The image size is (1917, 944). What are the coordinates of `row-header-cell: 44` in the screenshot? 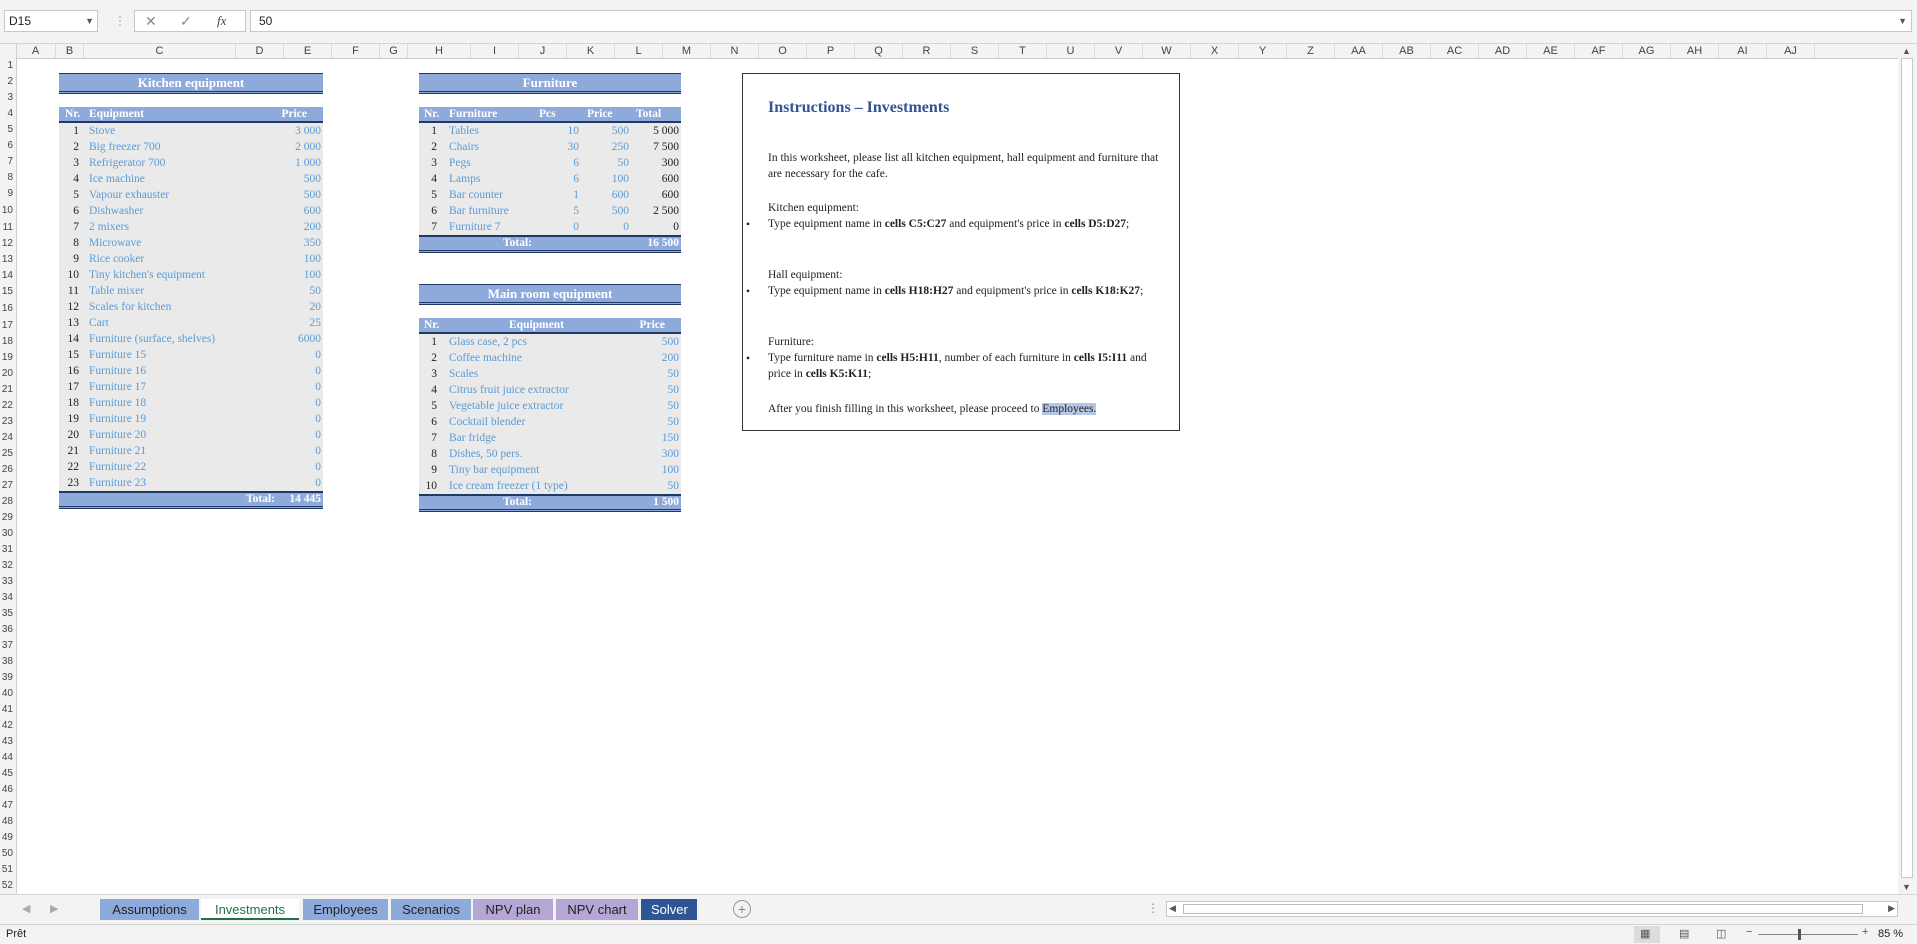 It's located at (7, 758).